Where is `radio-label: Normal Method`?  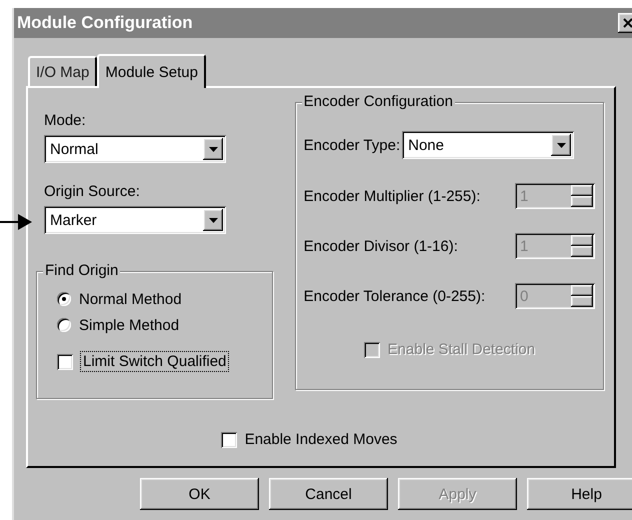
radio-label: Normal Method is located at coordinates (130, 299).